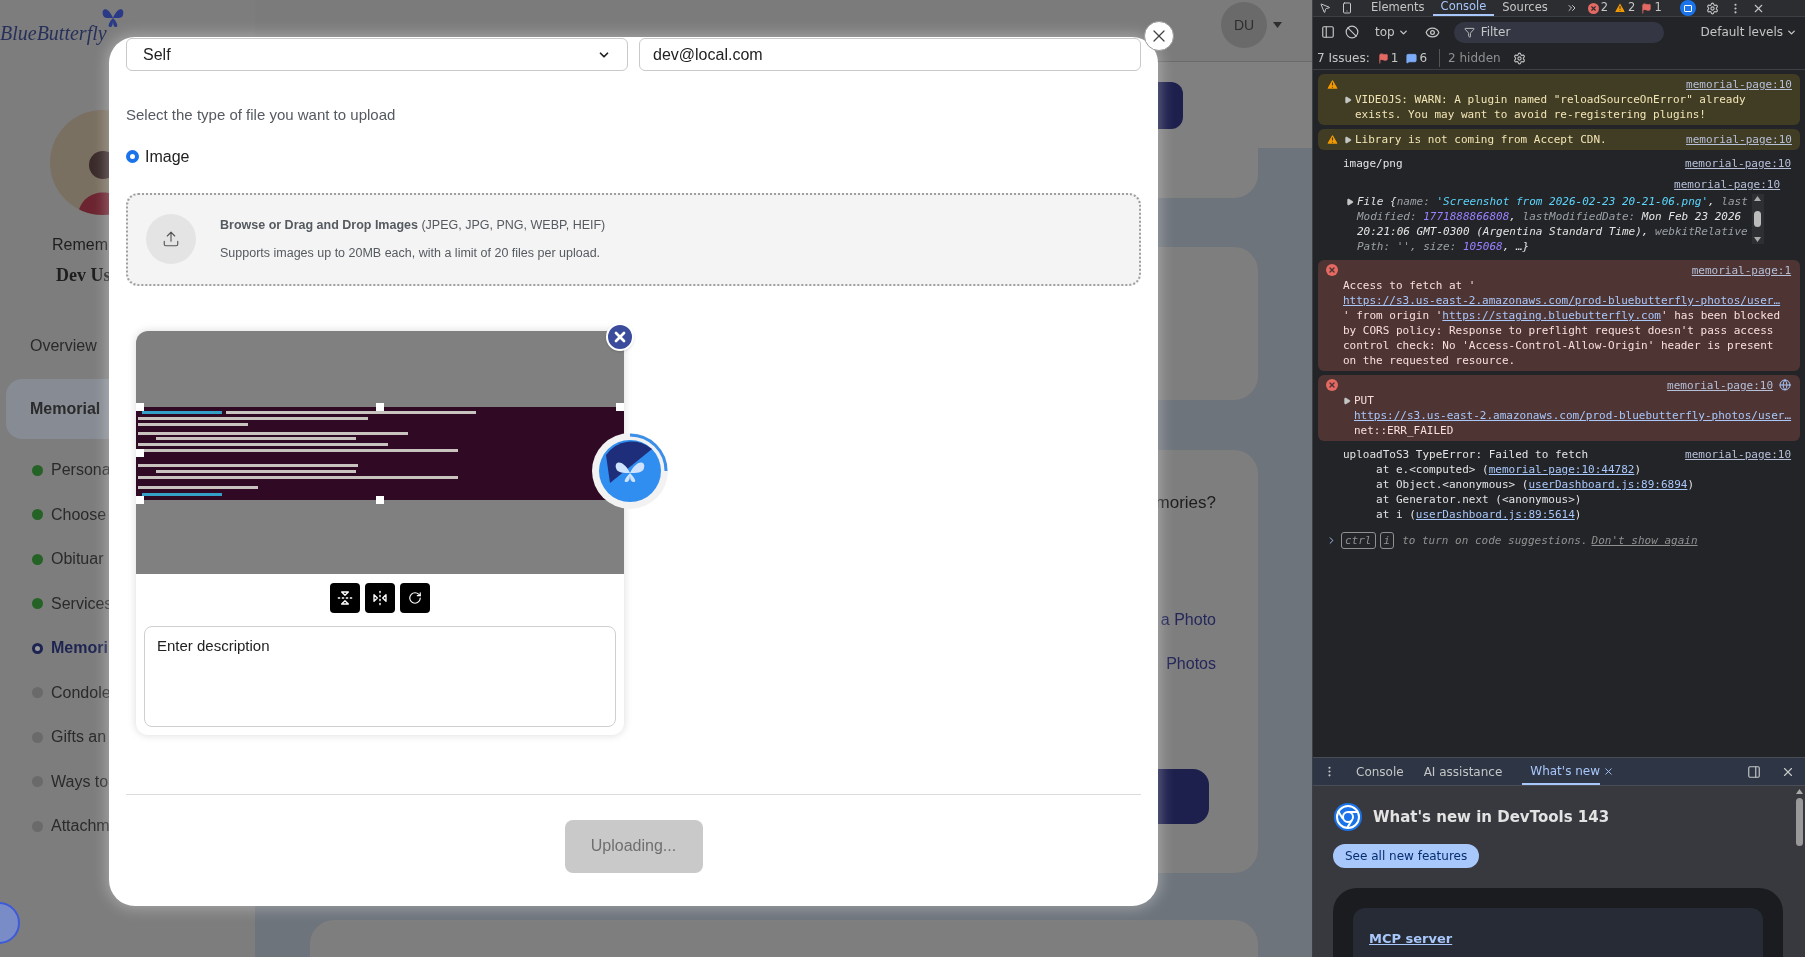 This screenshot has height=957, width=1805. What do you see at coordinates (1380, 771) in the screenshot?
I see `drawer-tab: Console` at bounding box center [1380, 771].